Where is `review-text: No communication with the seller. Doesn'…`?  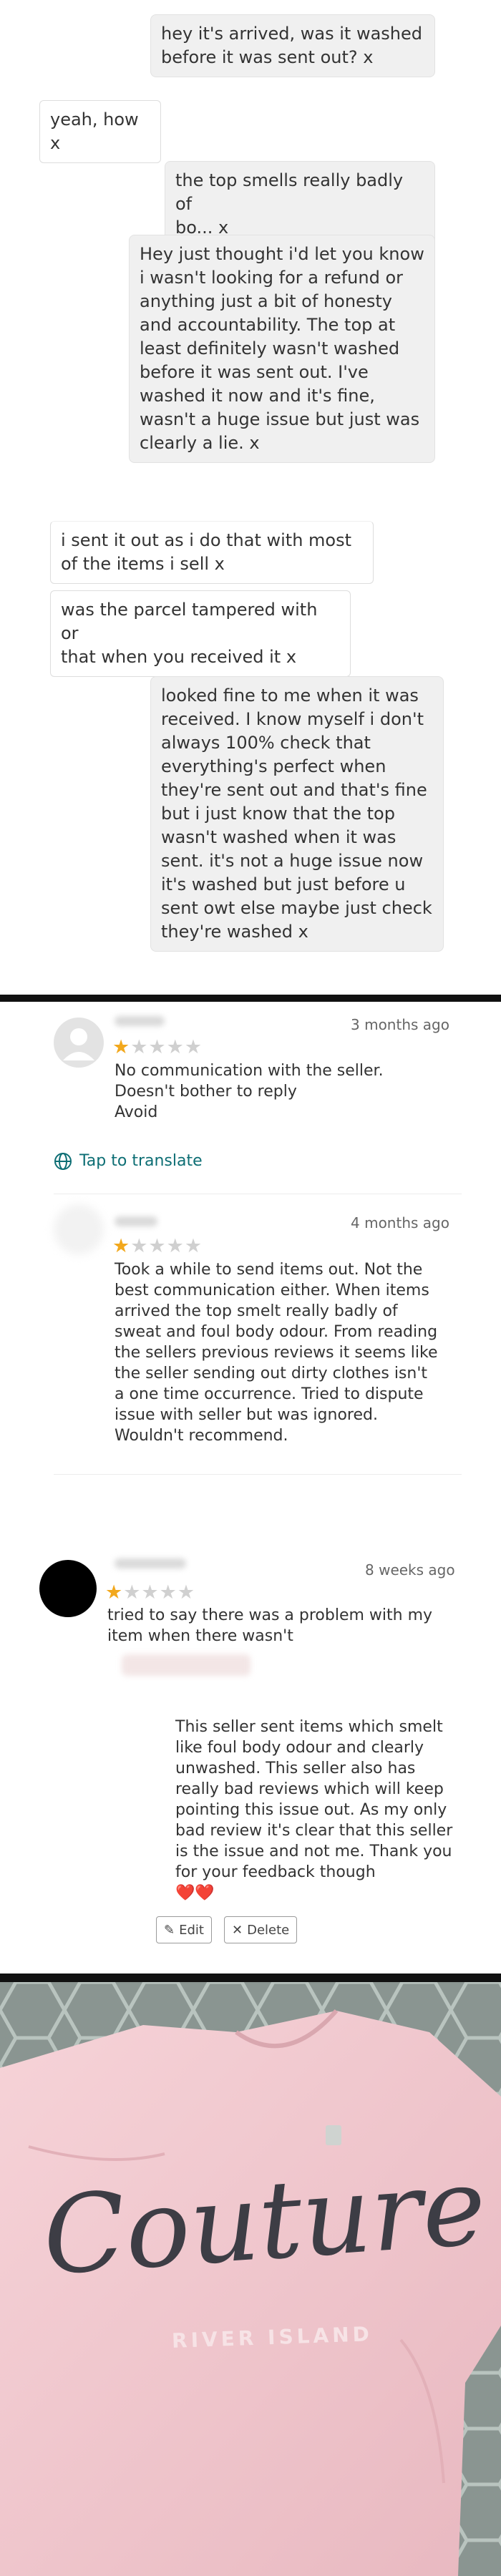 review-text: No communication with the seller. Doesn'… is located at coordinates (250, 1091).